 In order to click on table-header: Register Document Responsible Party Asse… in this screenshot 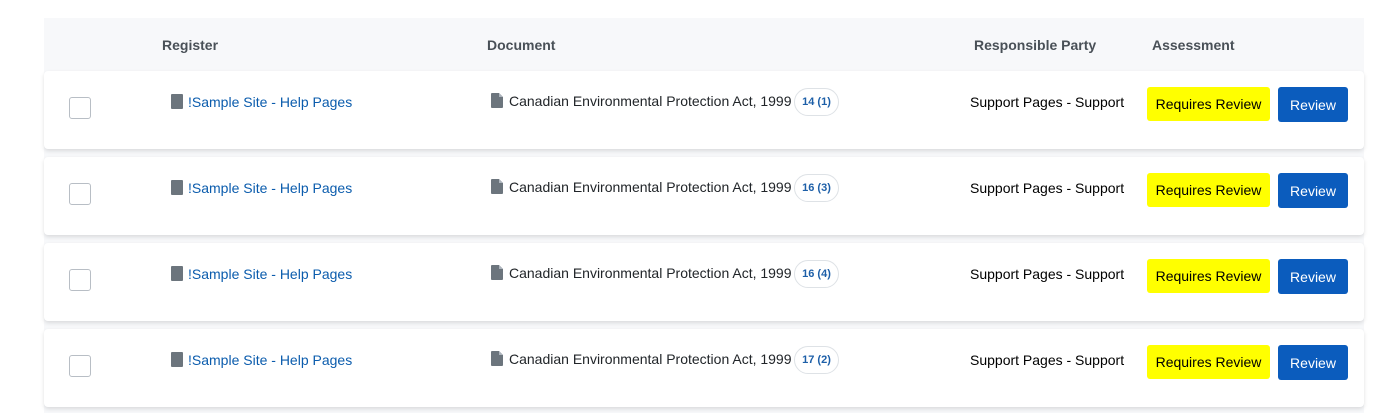, I will do `click(704, 44)`.